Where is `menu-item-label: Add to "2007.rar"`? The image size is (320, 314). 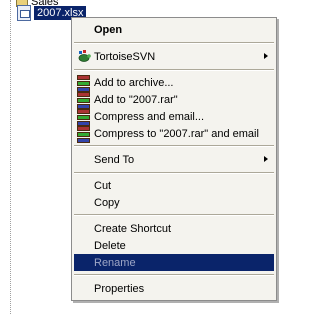 menu-item-label: Add to "2007.rar" is located at coordinates (136, 99).